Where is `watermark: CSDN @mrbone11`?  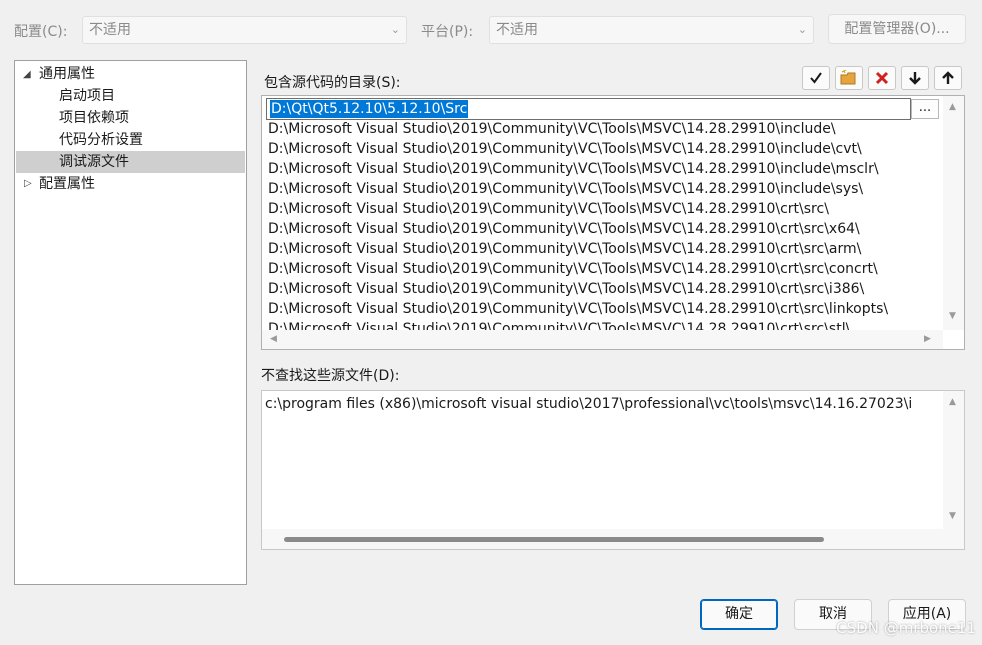
watermark: CSDN @mrbone11 is located at coordinates (906, 628).